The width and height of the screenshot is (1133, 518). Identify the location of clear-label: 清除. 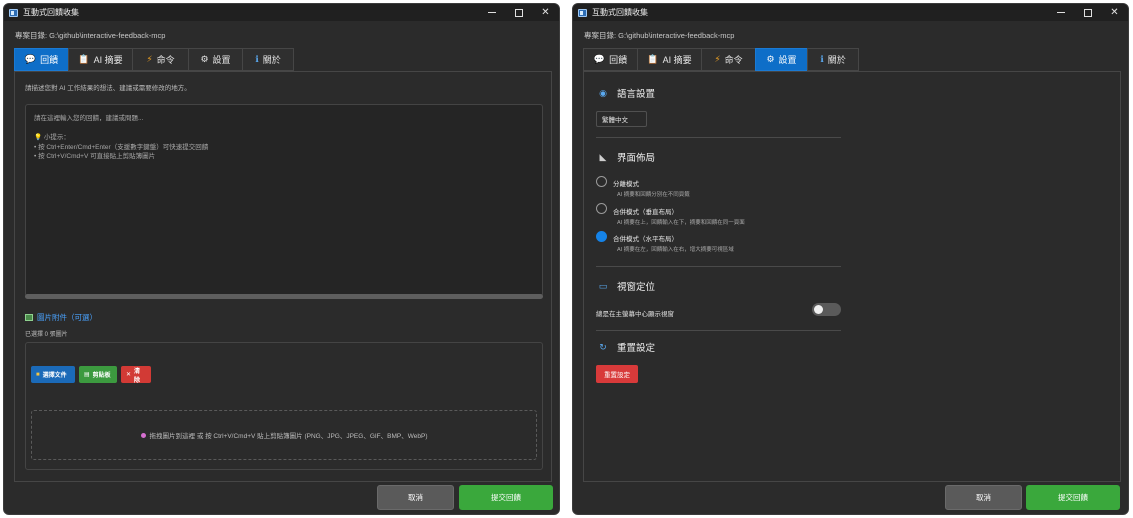
(137, 376).